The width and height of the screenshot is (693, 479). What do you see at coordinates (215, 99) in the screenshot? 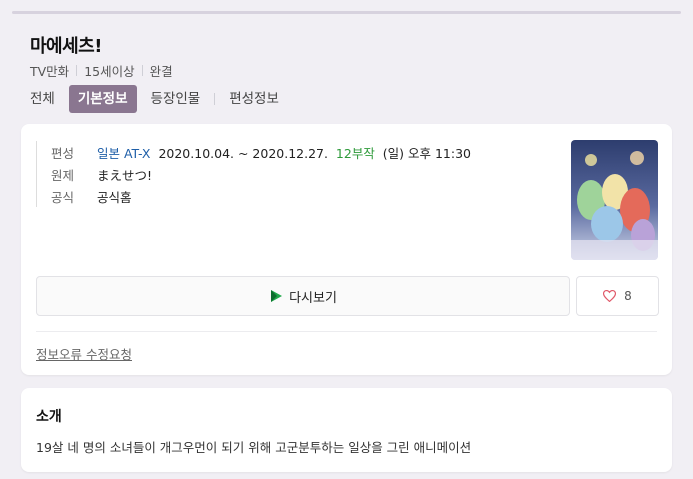
I see `tab-separator` at bounding box center [215, 99].